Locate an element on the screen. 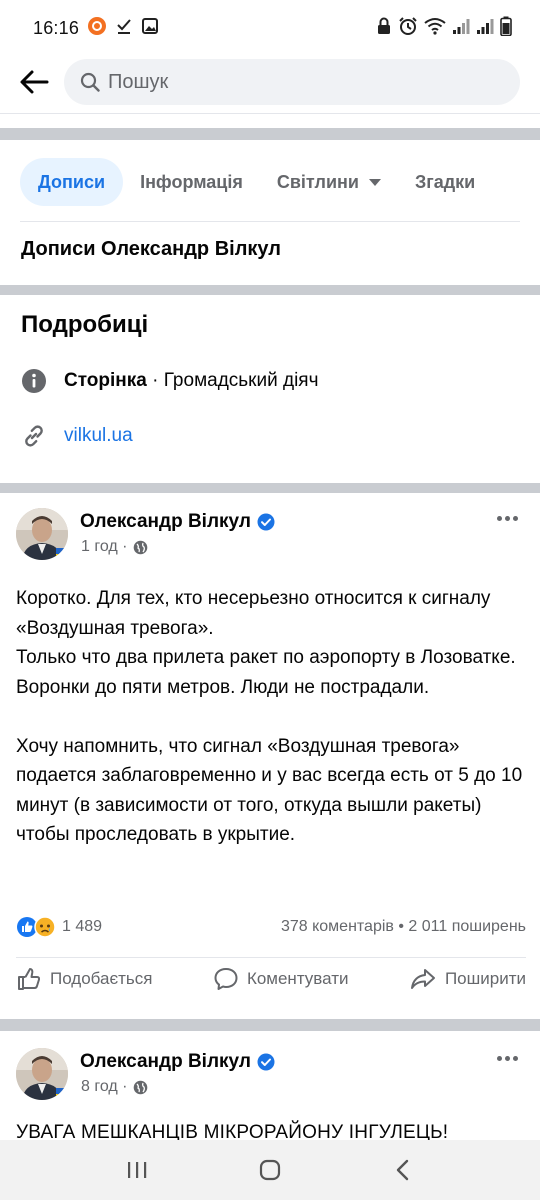 Image resolution: width=540 pixels, height=1200 pixels. tab-posts: Дописи is located at coordinates (72, 182).